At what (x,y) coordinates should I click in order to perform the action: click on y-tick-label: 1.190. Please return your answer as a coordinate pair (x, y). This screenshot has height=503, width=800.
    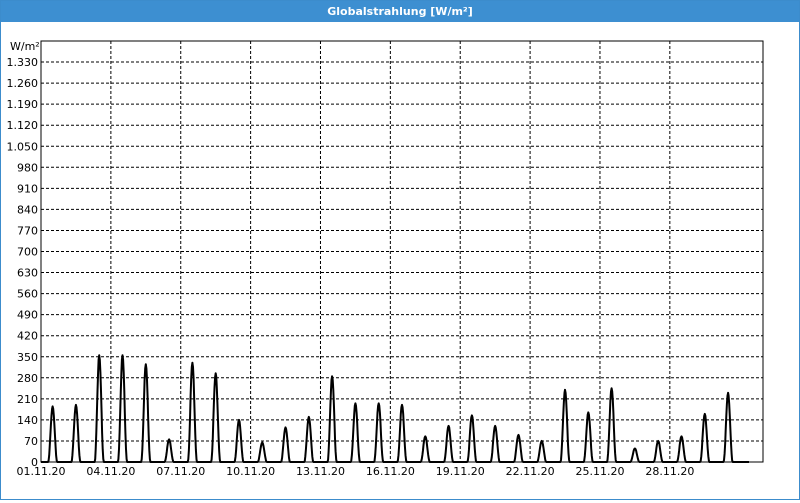
    Looking at the image, I should click on (23, 104).